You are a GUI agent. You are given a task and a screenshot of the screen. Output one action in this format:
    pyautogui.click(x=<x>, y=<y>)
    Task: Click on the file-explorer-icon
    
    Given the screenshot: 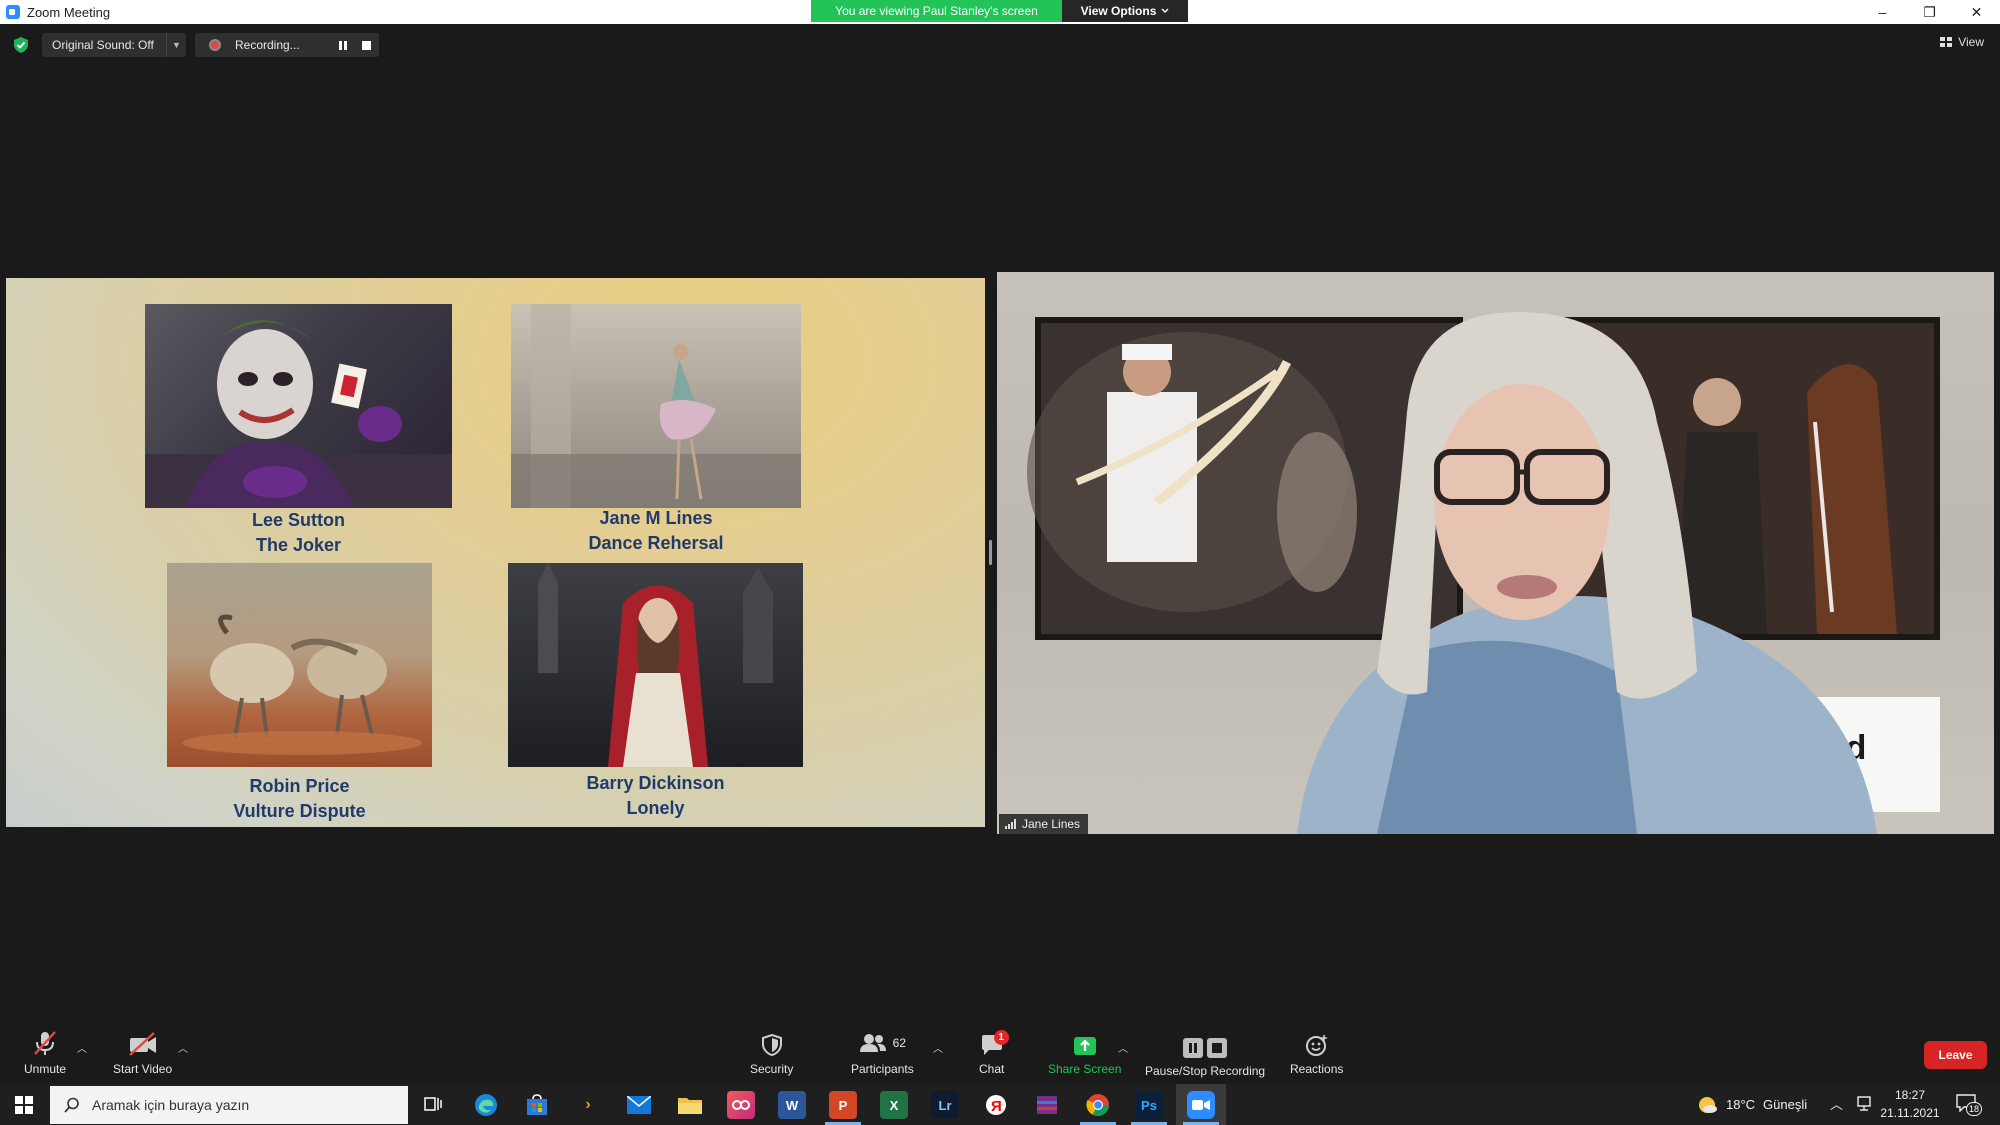 What is the action you would take?
    pyautogui.click(x=690, y=1105)
    